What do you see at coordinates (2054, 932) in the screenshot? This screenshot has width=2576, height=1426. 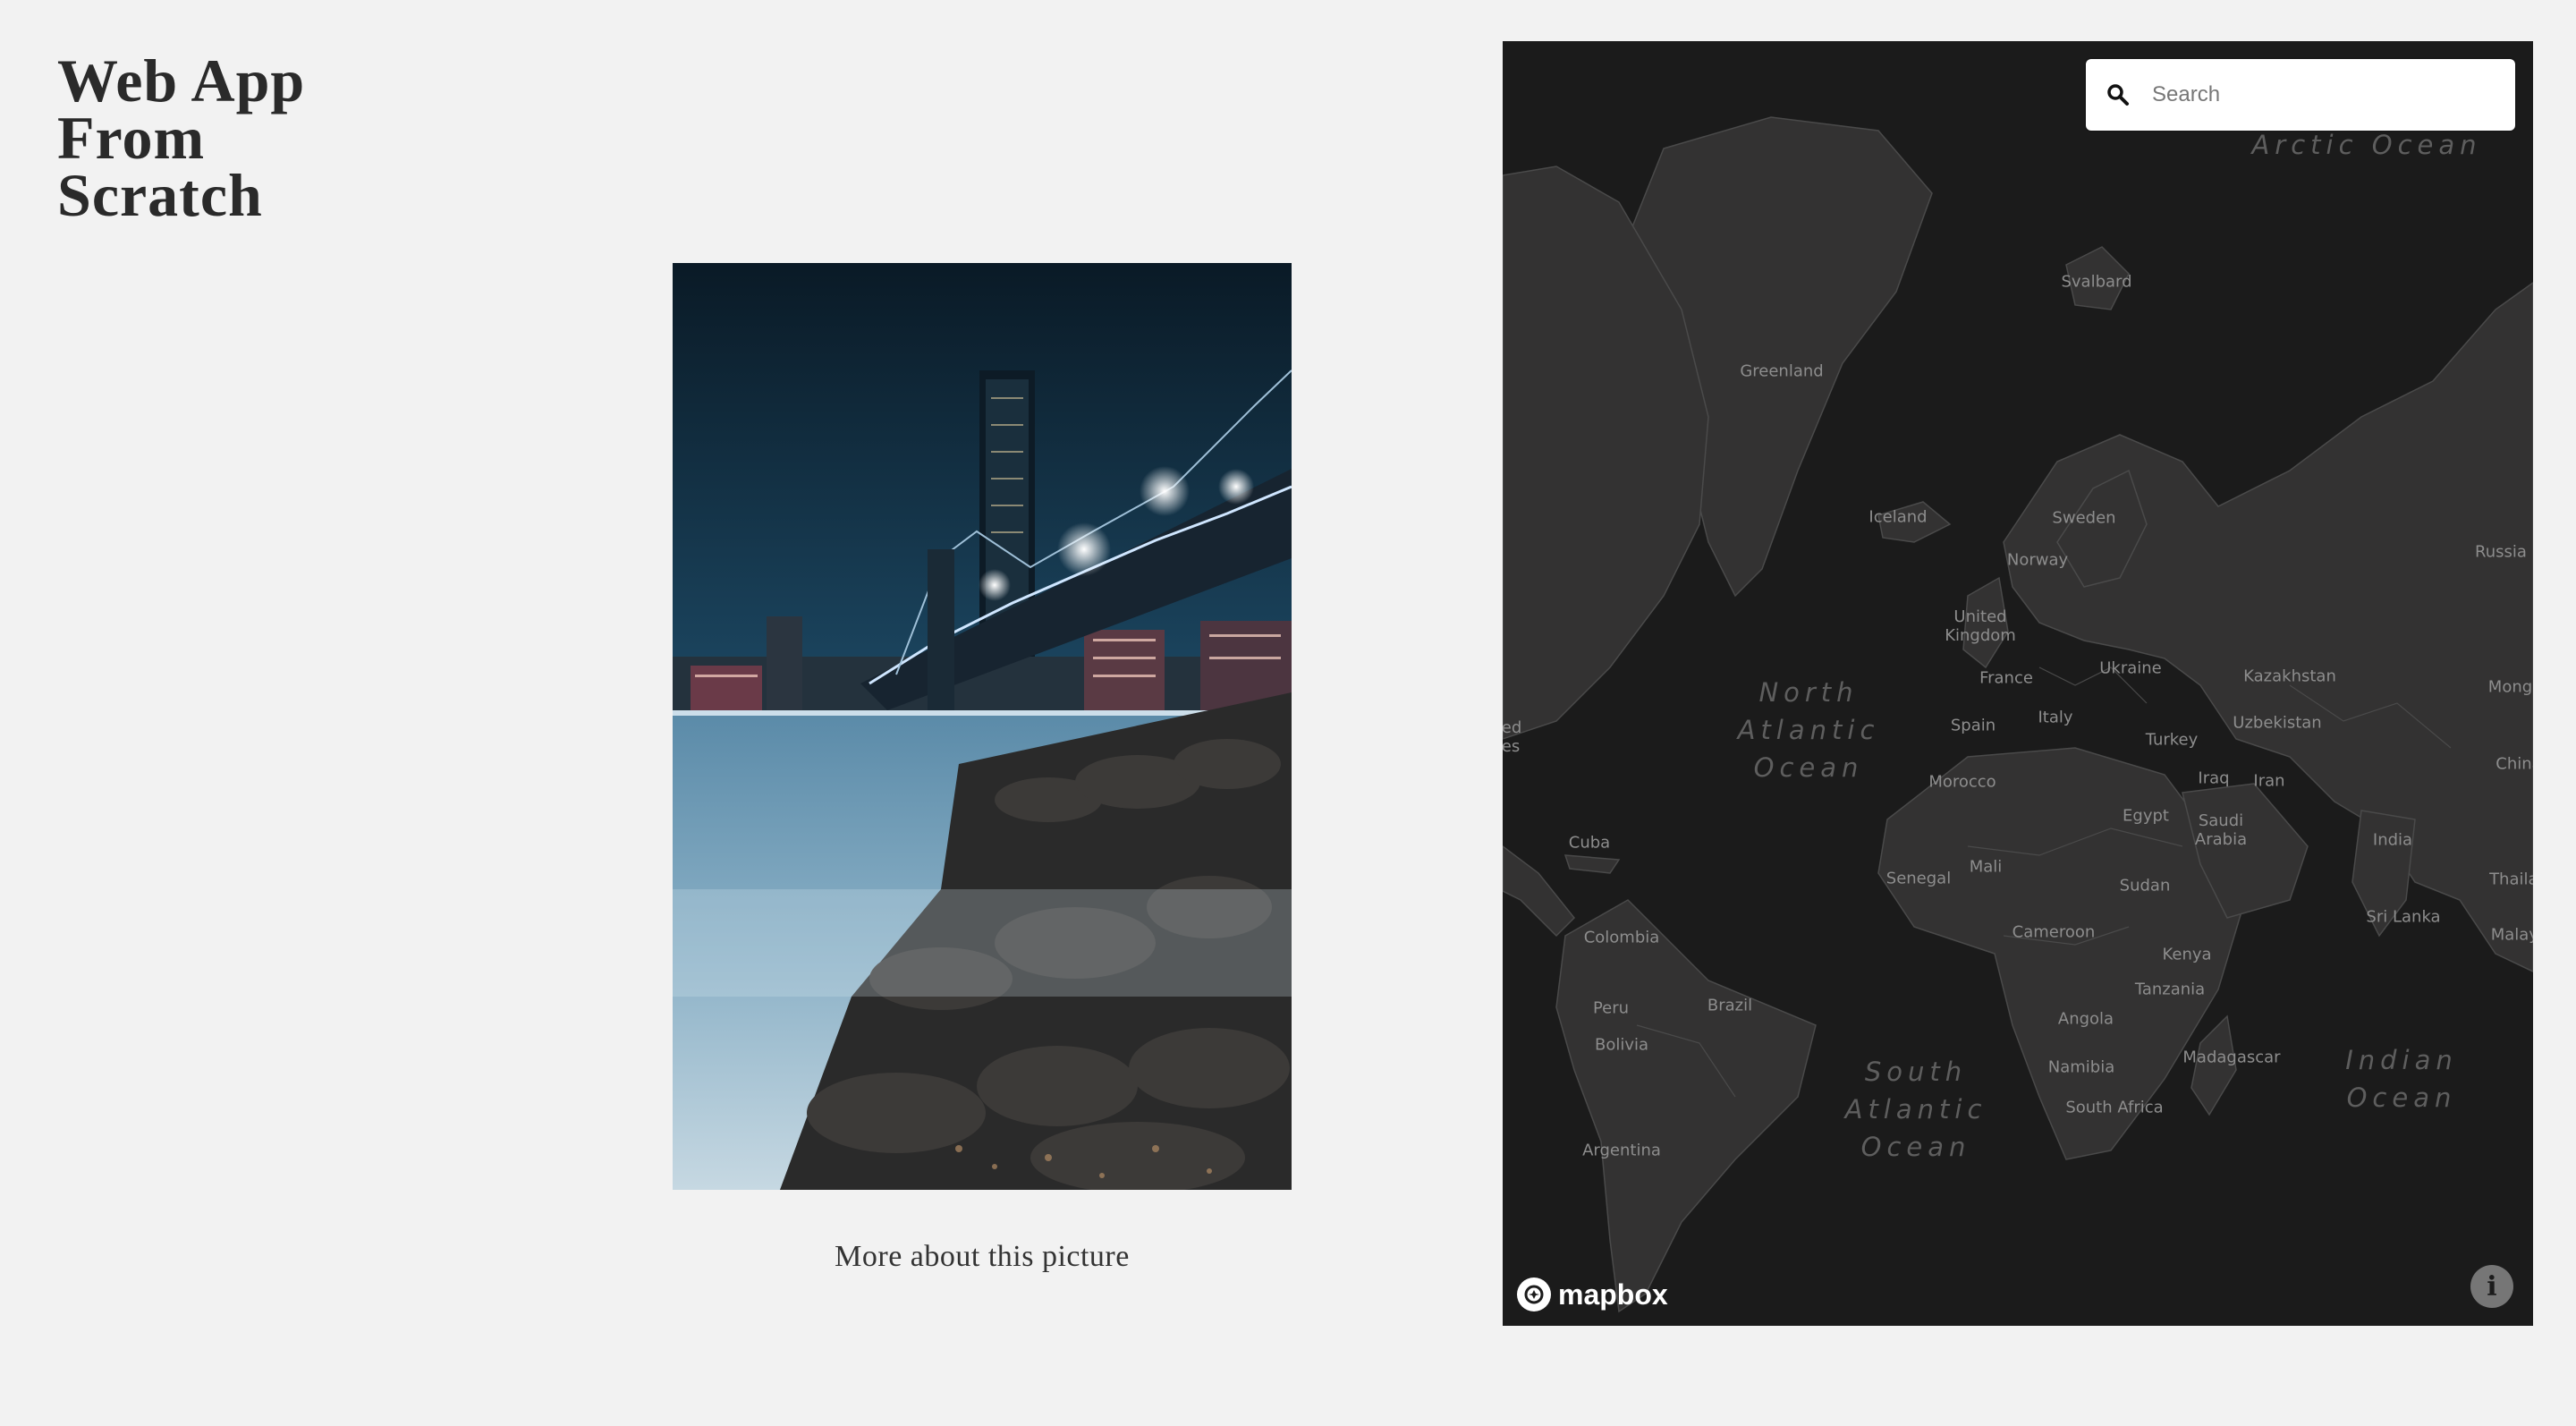 I see `place-label: Cameroon` at bounding box center [2054, 932].